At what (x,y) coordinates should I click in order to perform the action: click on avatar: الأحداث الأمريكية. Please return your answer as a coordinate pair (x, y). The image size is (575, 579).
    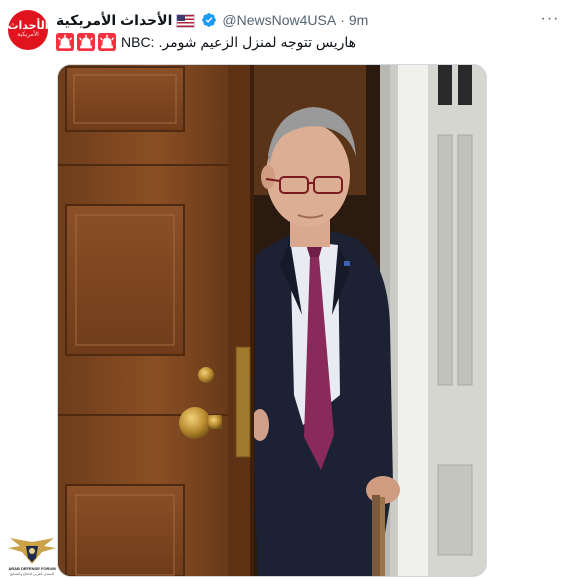
    Looking at the image, I should click on (28, 30).